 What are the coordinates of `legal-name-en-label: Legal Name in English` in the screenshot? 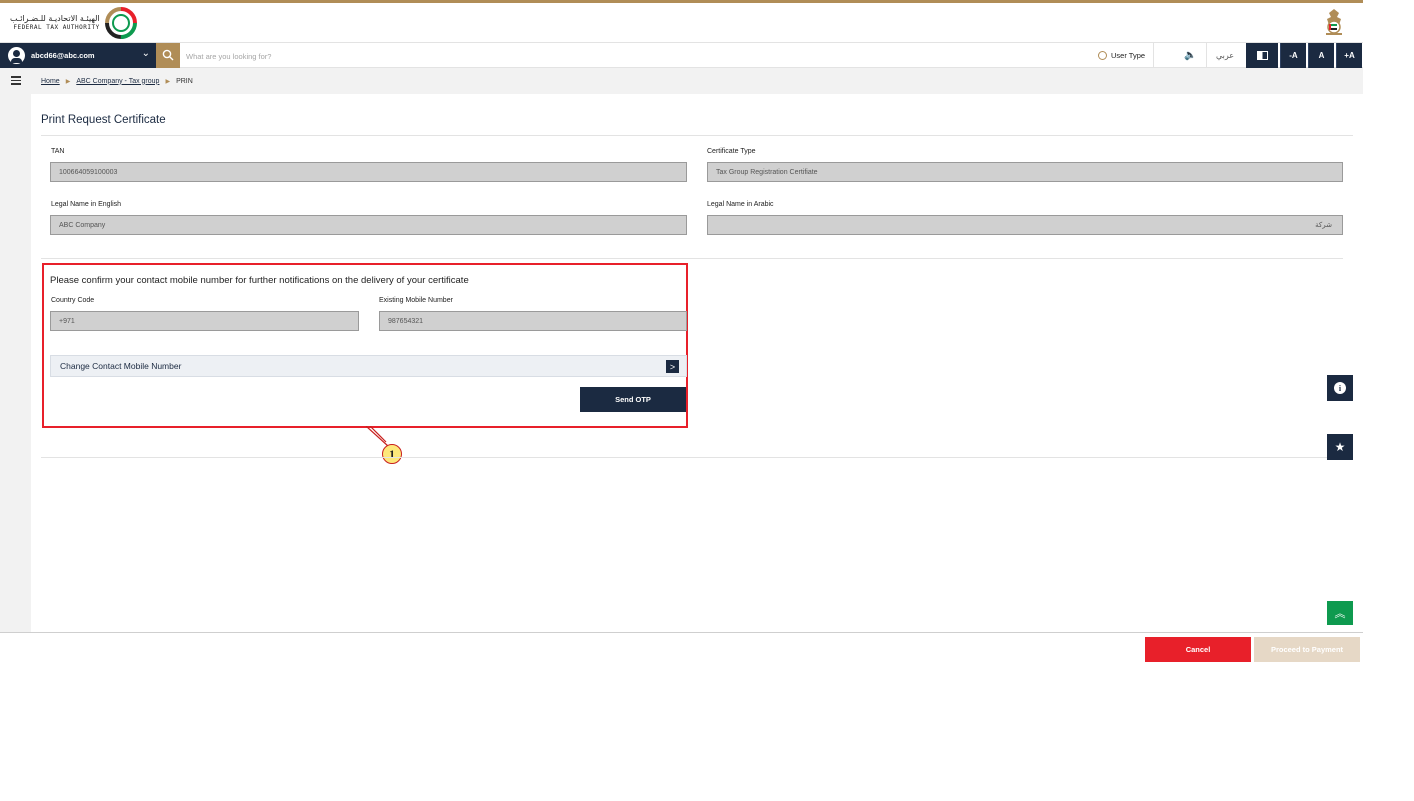 It's located at (86, 204).